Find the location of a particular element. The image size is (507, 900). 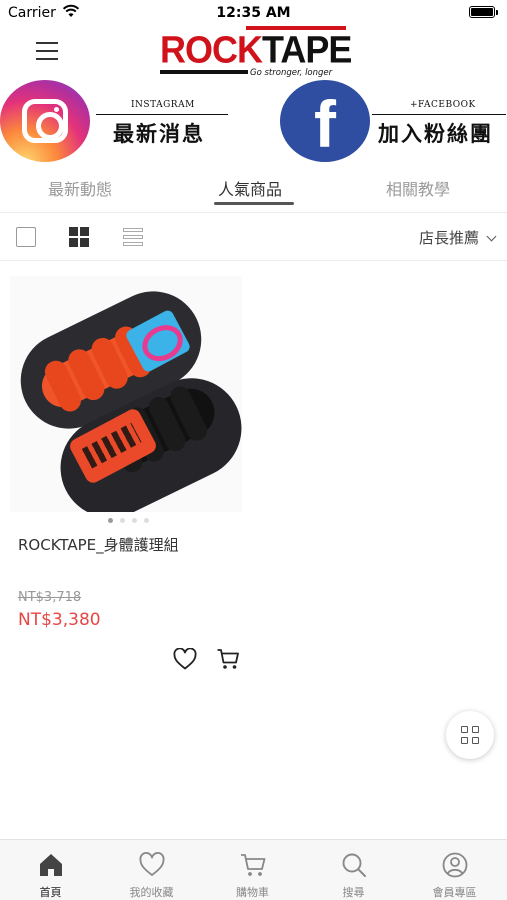

bottom-nav: 首頁 我的收藏 購物車 搜尋 會員專區 is located at coordinates (253, 869).